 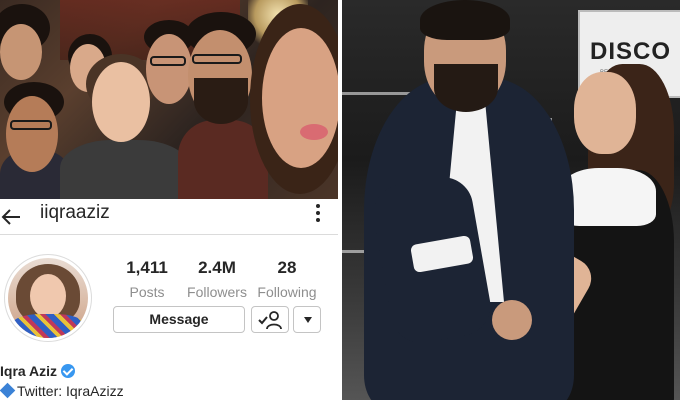 What do you see at coordinates (29, 371) in the screenshot?
I see `bio-name-text: Iqra Aziz` at bounding box center [29, 371].